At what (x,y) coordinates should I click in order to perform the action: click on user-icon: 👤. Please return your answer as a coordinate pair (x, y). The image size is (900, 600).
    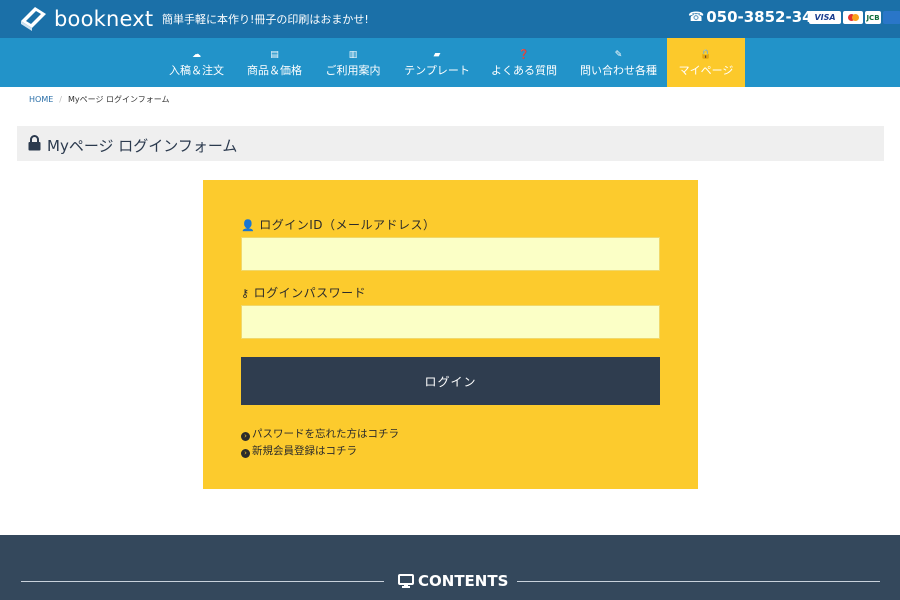
    Looking at the image, I should click on (248, 225).